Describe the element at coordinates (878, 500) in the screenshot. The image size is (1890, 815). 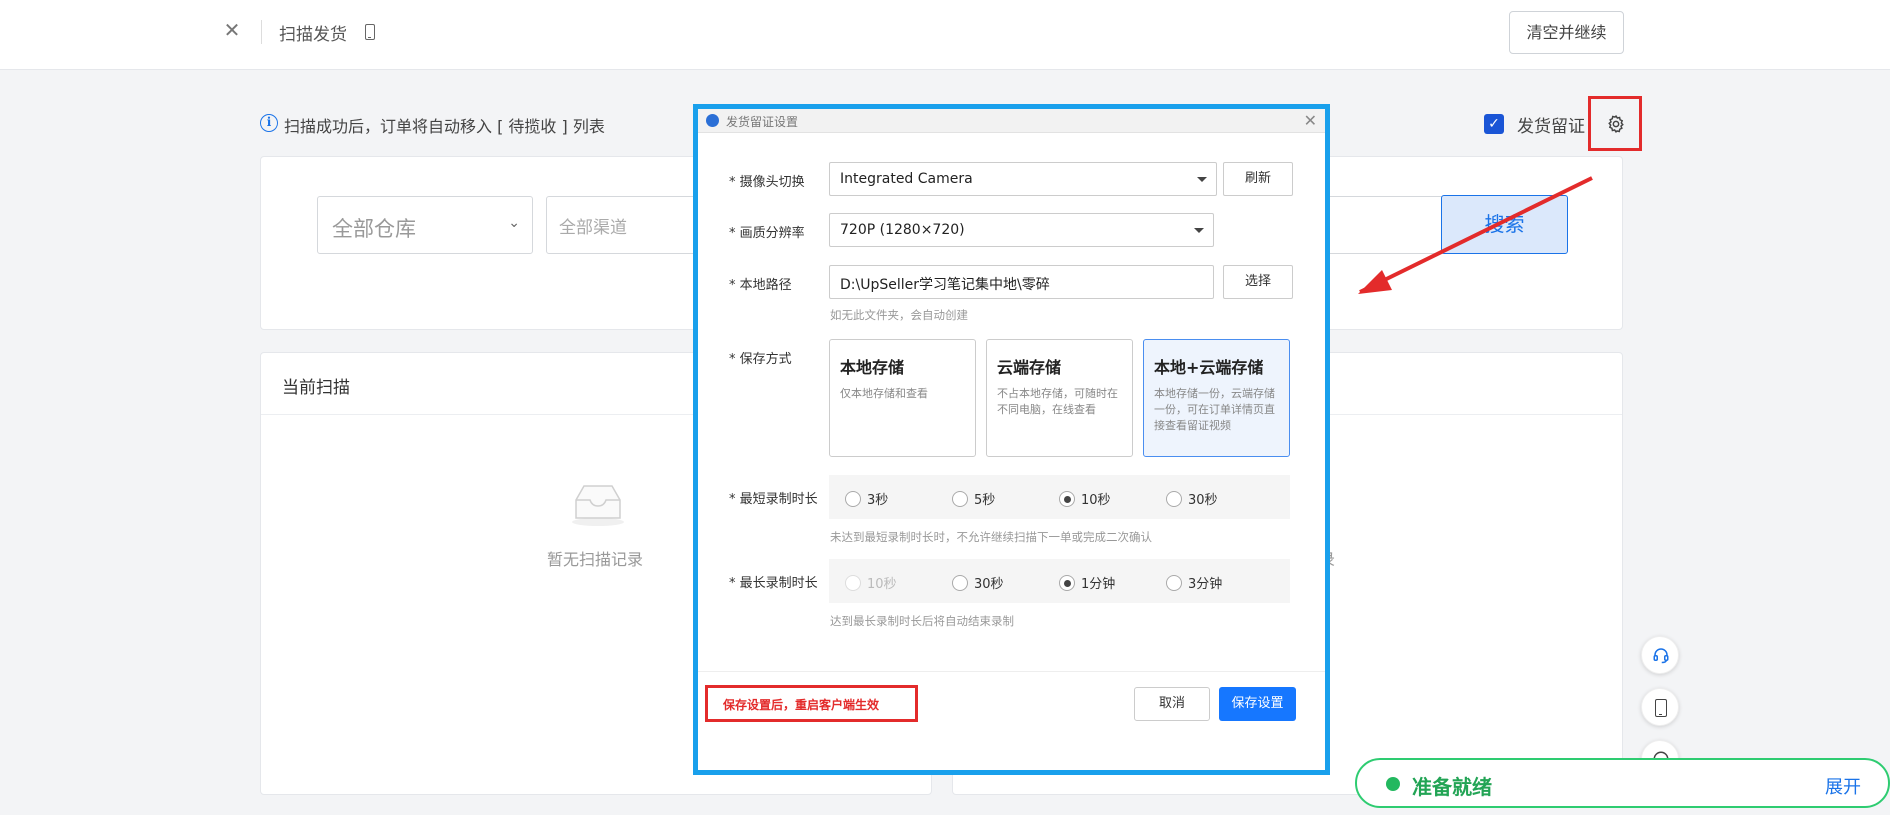
I see `radio-label: 3秒` at that location.